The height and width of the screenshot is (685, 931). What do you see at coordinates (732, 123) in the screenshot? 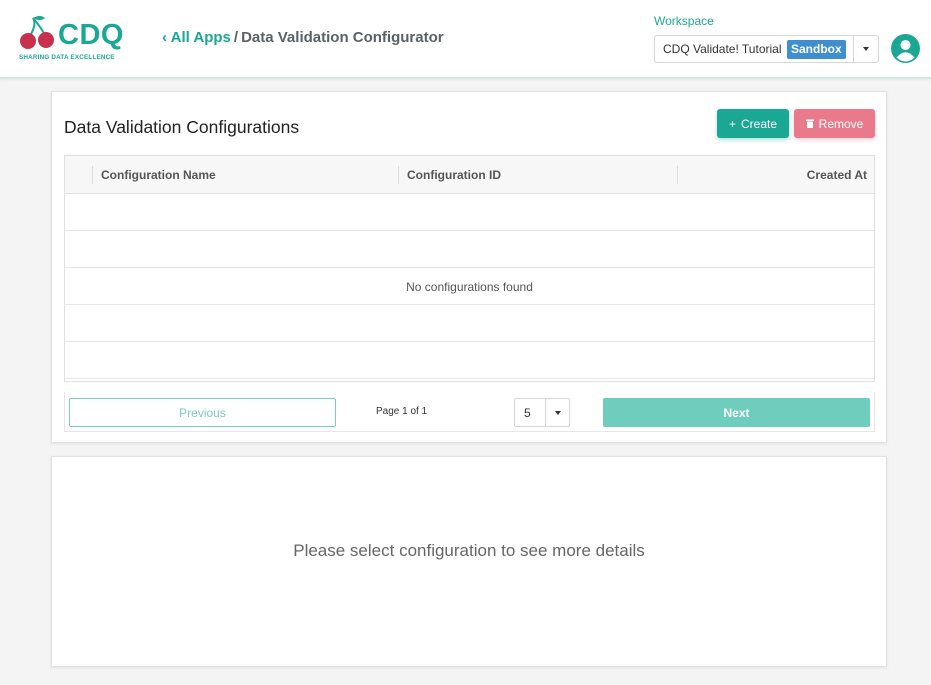
I see `plus-icon: +` at bounding box center [732, 123].